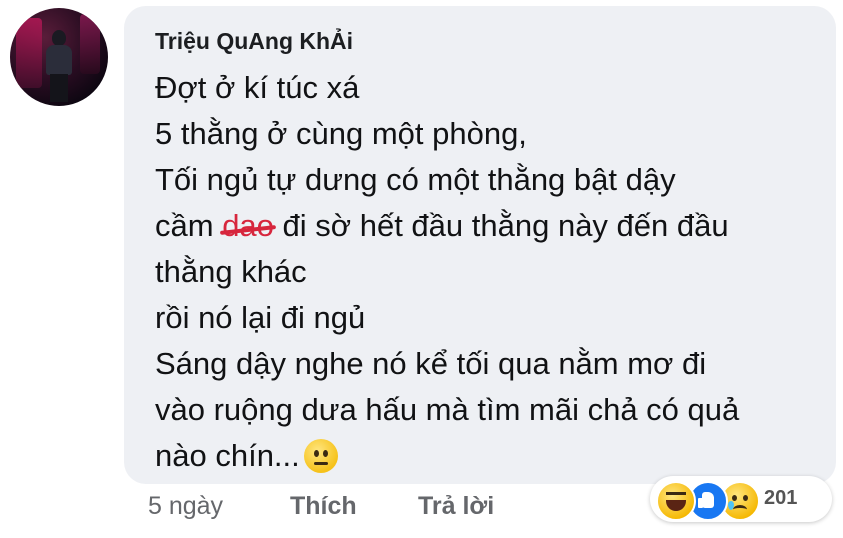 This screenshot has height=538, width=843. I want to click on avatar, so click(59, 57).